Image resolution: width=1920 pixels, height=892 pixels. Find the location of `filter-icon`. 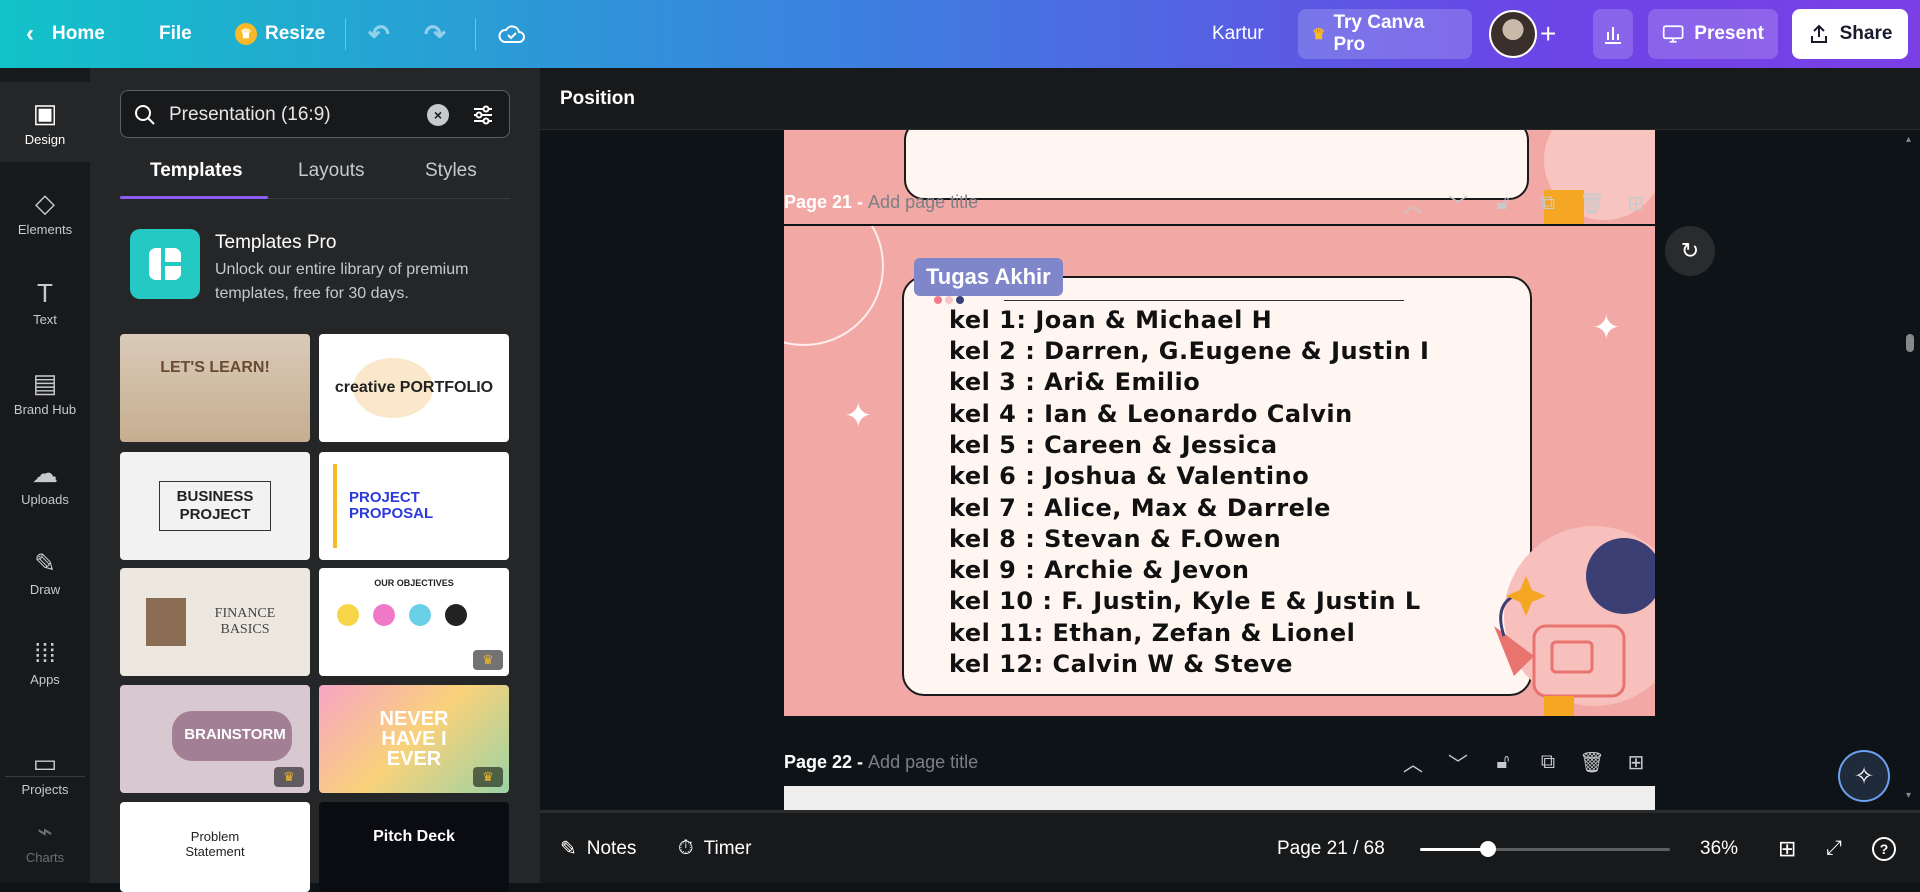

filter-icon is located at coordinates (483, 115).